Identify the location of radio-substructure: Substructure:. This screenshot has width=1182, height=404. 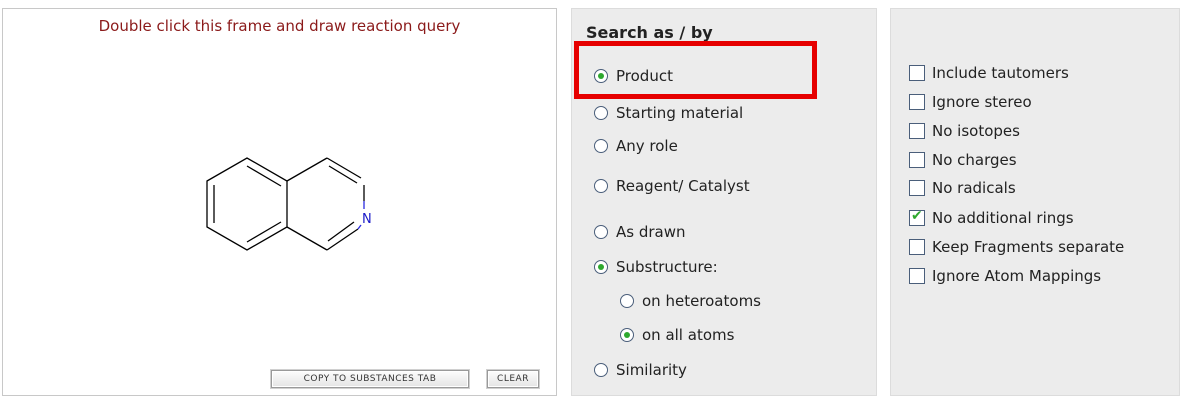
(656, 267).